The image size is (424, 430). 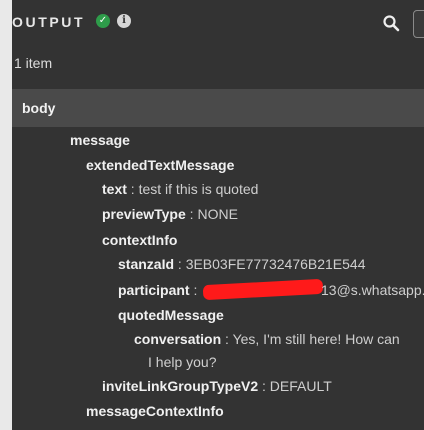 I want to click on node-key: messageContextInfo, so click(x=155, y=411).